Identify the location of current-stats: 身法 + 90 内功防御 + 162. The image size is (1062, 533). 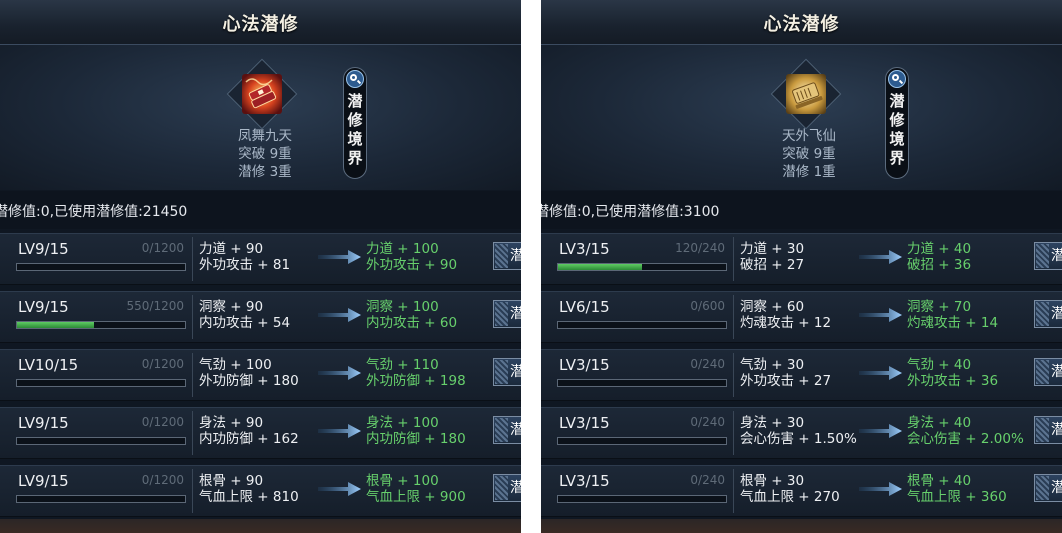
(249, 431).